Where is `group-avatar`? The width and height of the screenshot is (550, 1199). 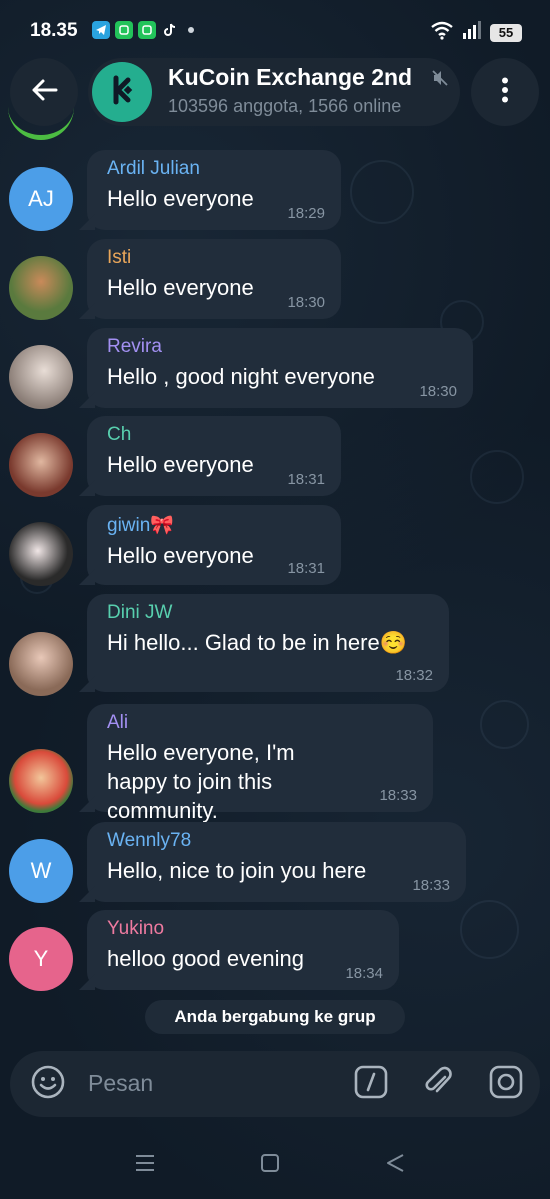
group-avatar is located at coordinates (122, 92).